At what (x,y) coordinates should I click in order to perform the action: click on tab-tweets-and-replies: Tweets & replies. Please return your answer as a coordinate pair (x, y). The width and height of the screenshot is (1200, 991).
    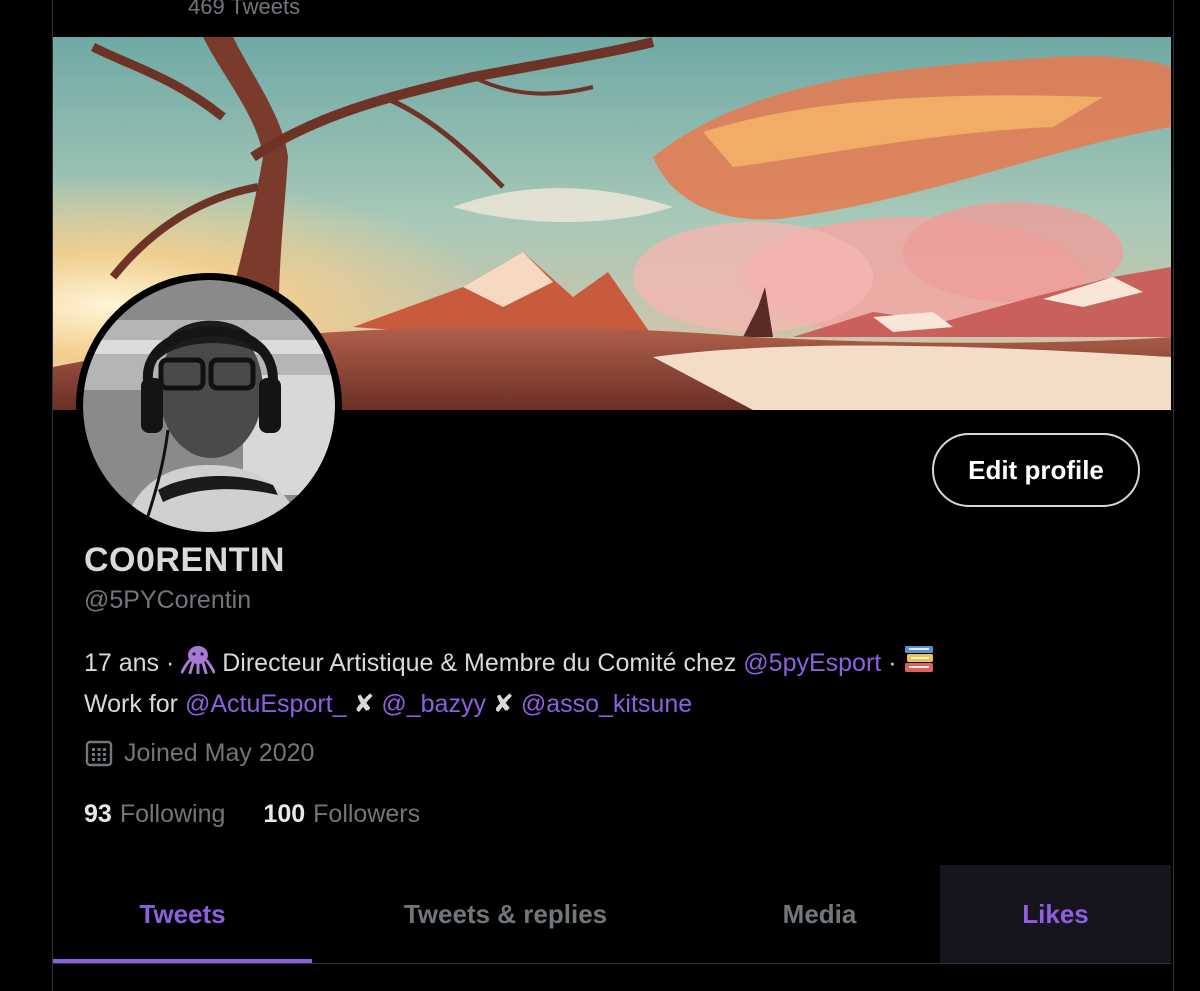
    Looking at the image, I should click on (505, 914).